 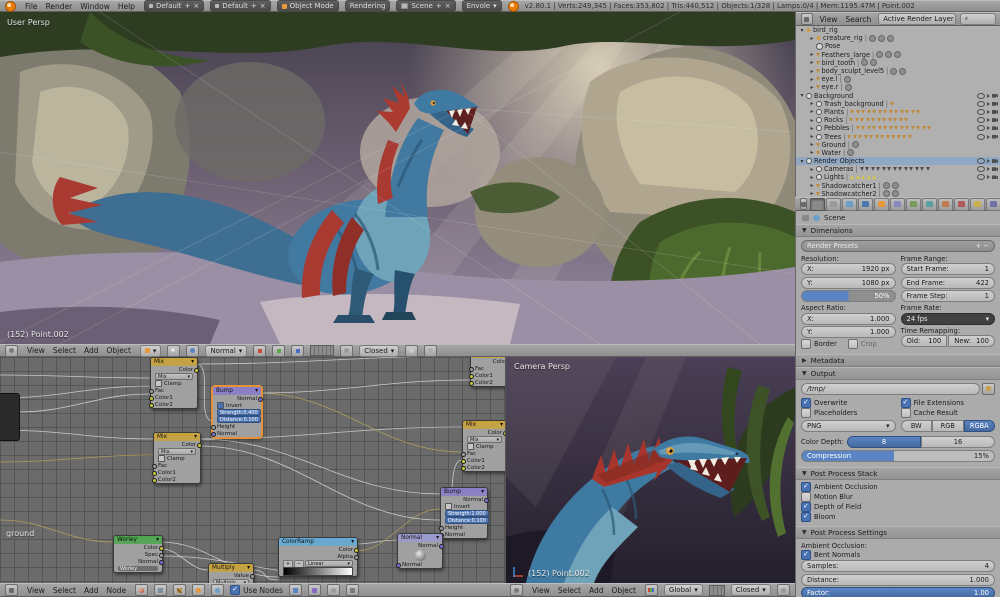 I want to click on viewport-menu-add: Add, so click(x=91, y=350).